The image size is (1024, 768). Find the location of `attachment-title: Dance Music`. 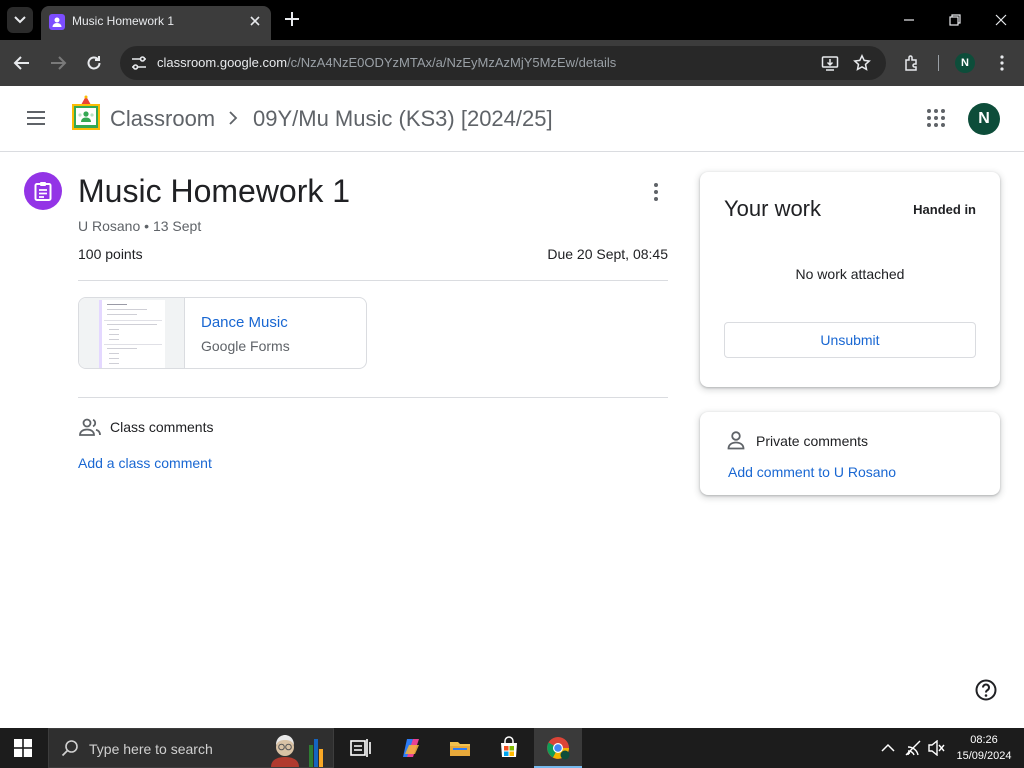

attachment-title: Dance Music is located at coordinates (244, 322).